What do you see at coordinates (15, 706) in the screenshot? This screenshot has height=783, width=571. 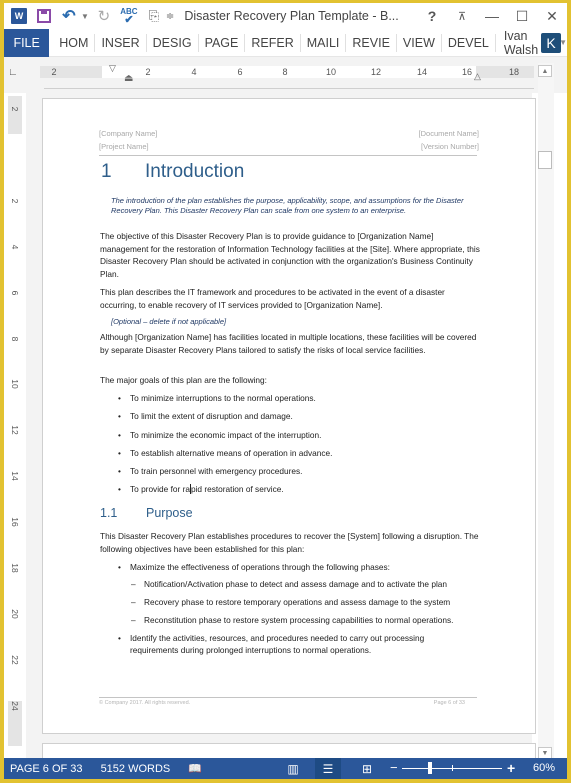 I see `ruler-tick: 24` at bounding box center [15, 706].